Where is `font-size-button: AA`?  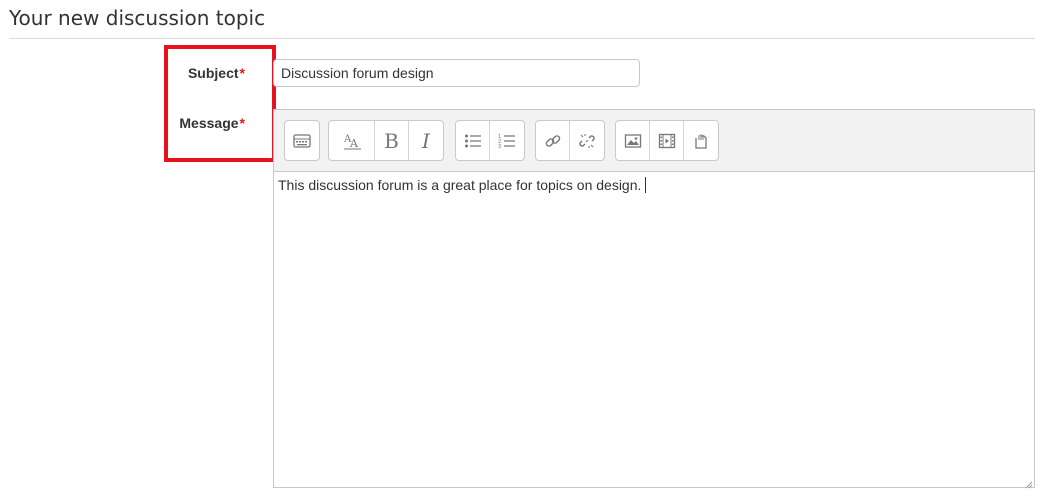 font-size-button: AA is located at coordinates (352, 140).